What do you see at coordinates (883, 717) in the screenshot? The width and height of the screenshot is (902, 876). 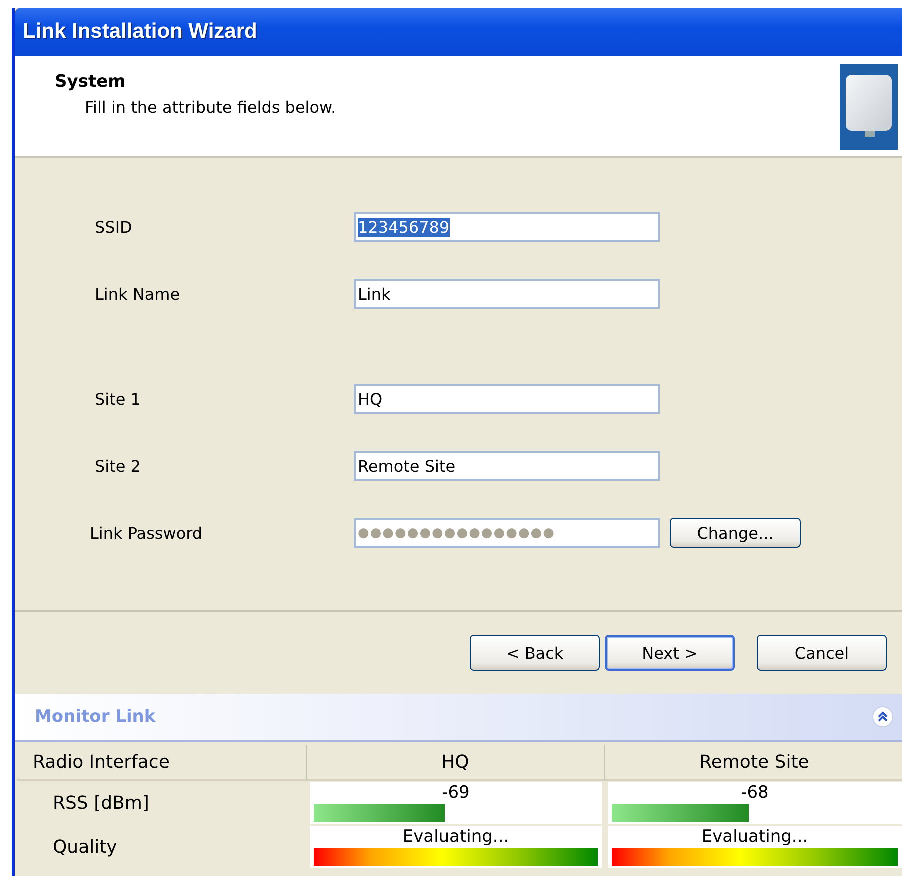 I see `collapse-icon` at bounding box center [883, 717].